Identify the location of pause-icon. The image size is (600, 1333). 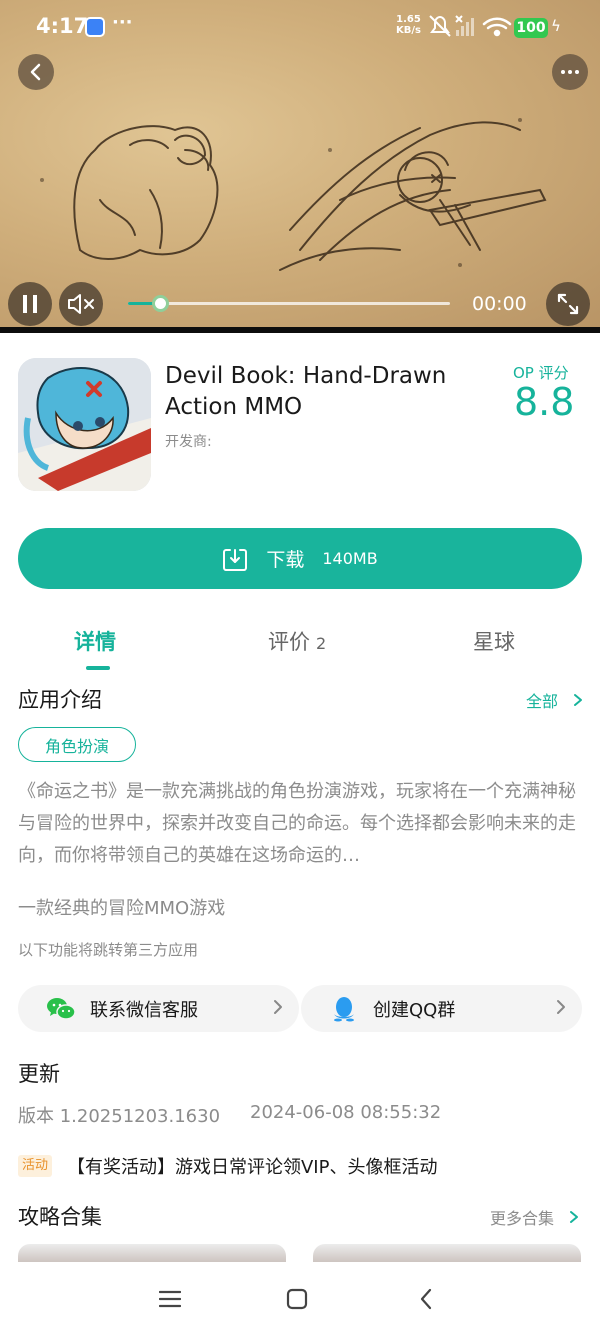
(30, 304).